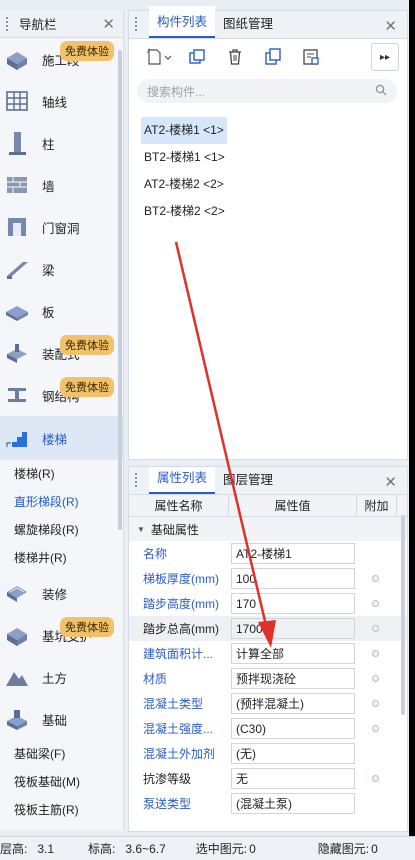 This screenshot has width=415, height=860. Describe the element at coordinates (174, 529) in the screenshot. I see `property-group-label: 基础属性` at that location.